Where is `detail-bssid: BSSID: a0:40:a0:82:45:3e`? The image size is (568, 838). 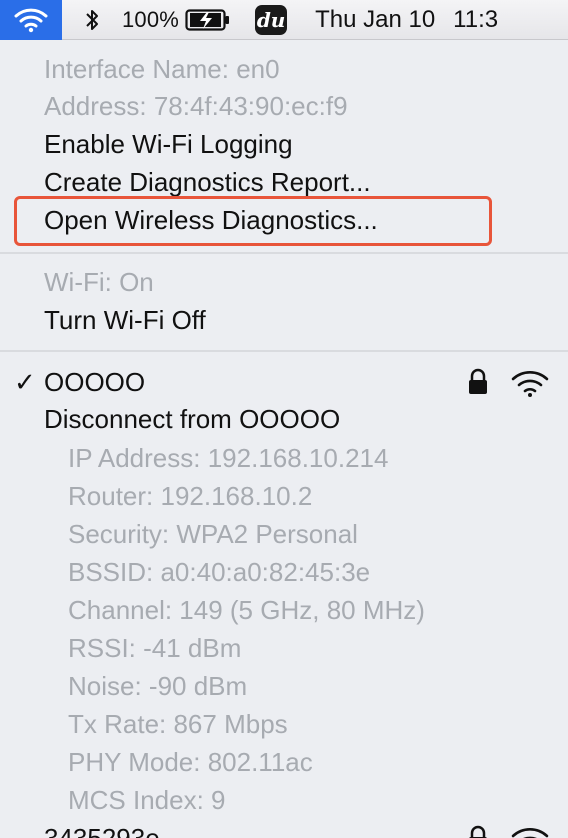
detail-bssid: BSSID: a0:40:a0:82:45:3e is located at coordinates (219, 572).